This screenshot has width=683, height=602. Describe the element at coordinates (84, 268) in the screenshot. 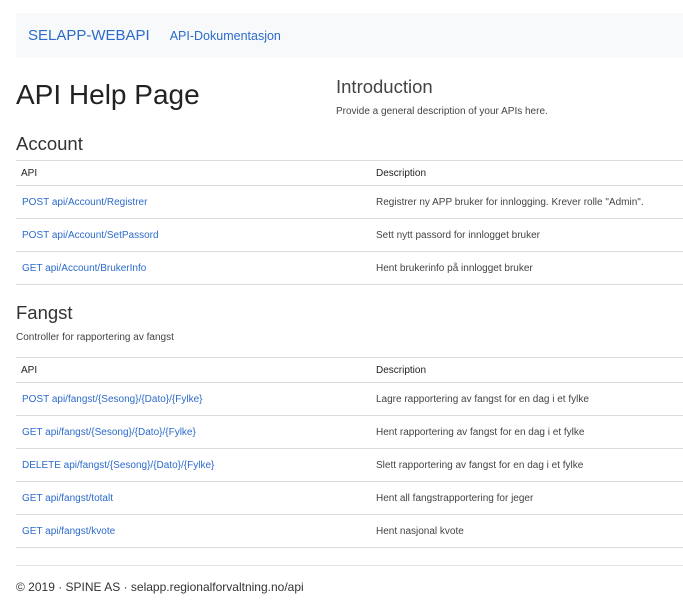

I see `api-link: GET api/Account/BrukerInfo` at that location.